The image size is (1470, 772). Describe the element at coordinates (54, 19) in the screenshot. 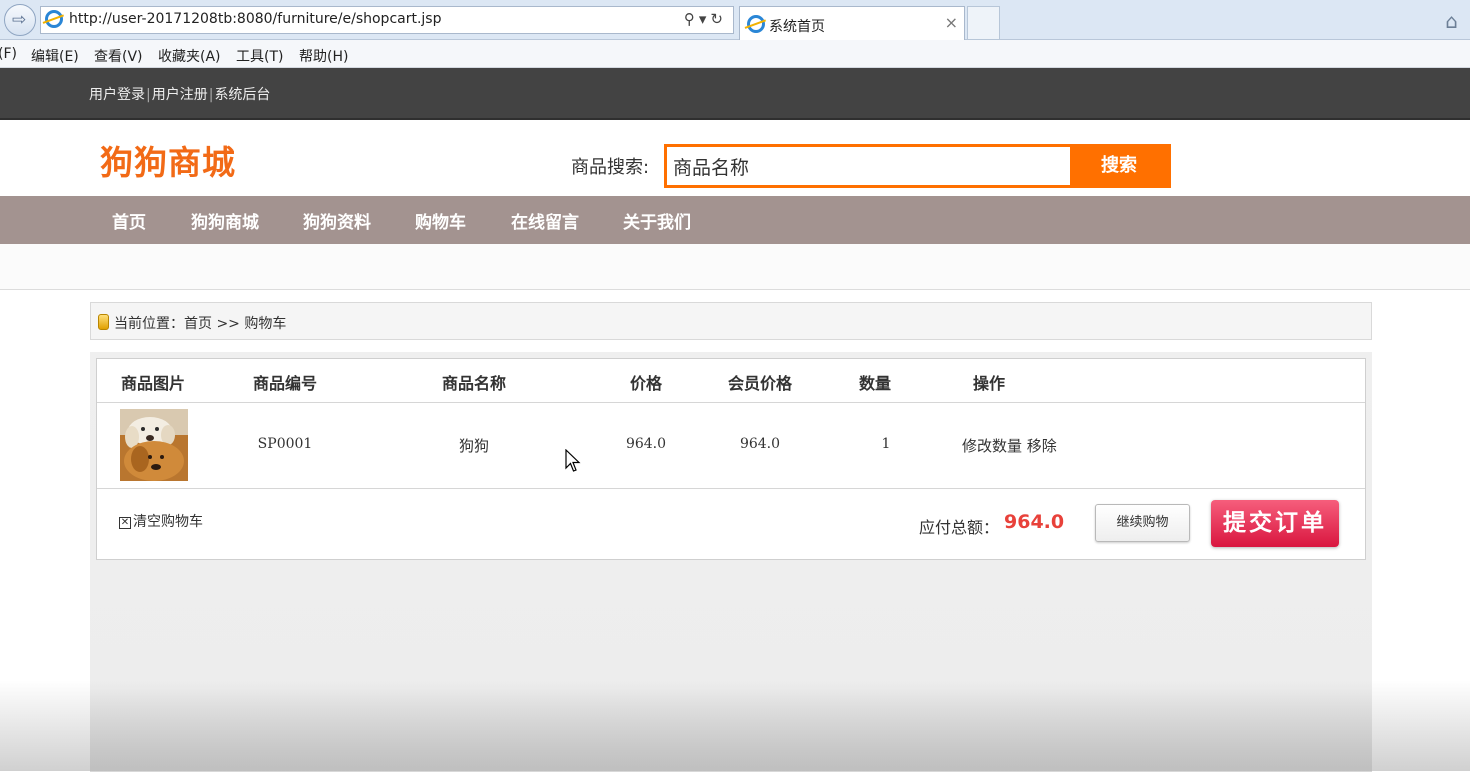

I see `ie-logo-icon` at that location.